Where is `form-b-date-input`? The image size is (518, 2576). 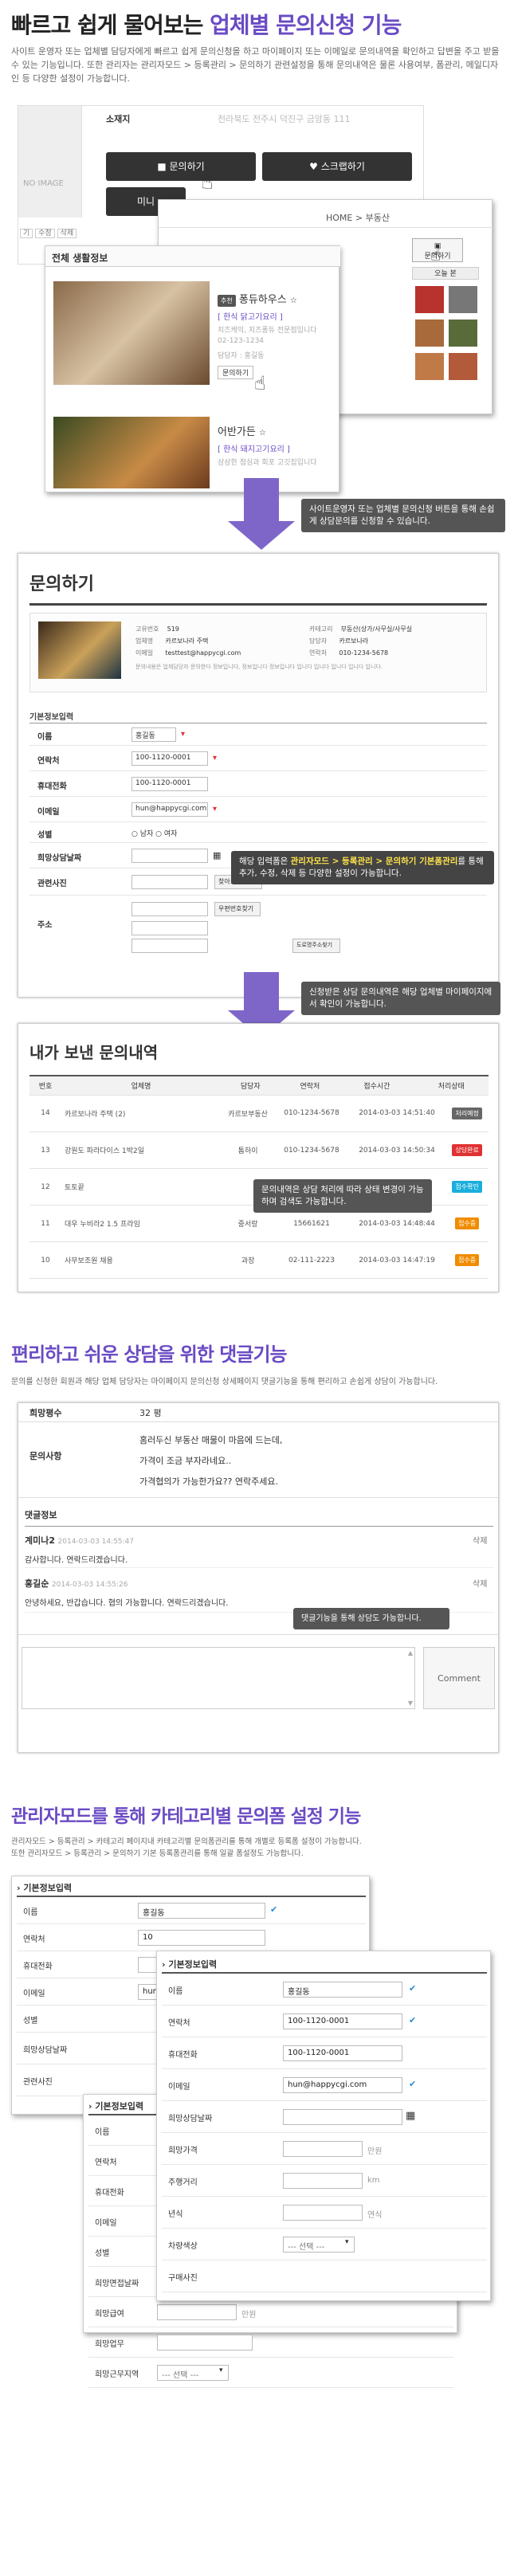 form-b-date-input is located at coordinates (342, 2117).